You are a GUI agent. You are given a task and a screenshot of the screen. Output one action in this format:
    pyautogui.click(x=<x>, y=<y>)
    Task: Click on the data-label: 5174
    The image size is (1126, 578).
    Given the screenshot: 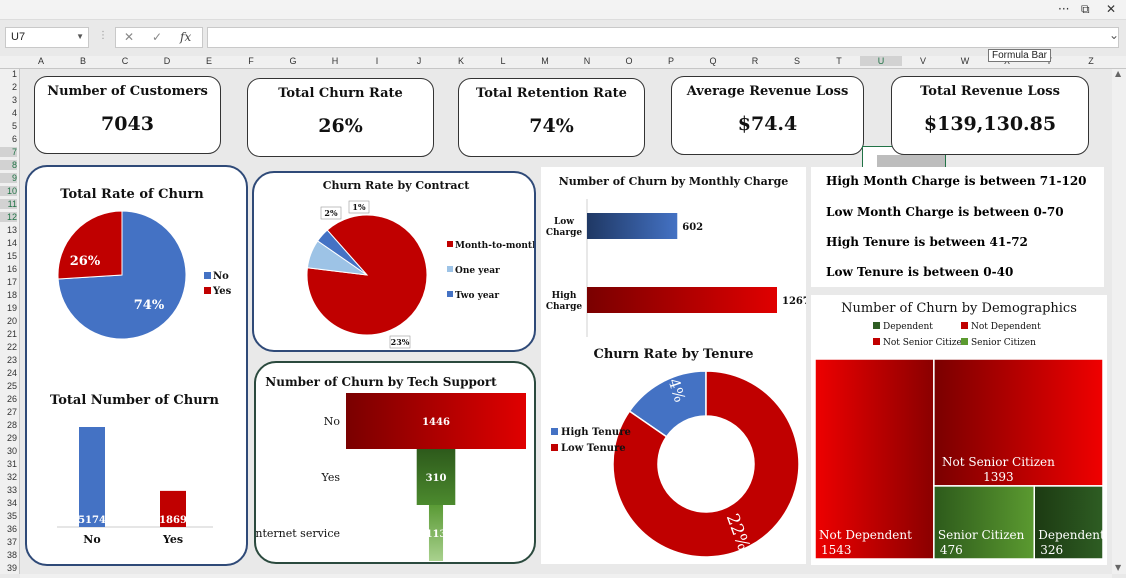 What is the action you would take?
    pyautogui.click(x=92, y=520)
    